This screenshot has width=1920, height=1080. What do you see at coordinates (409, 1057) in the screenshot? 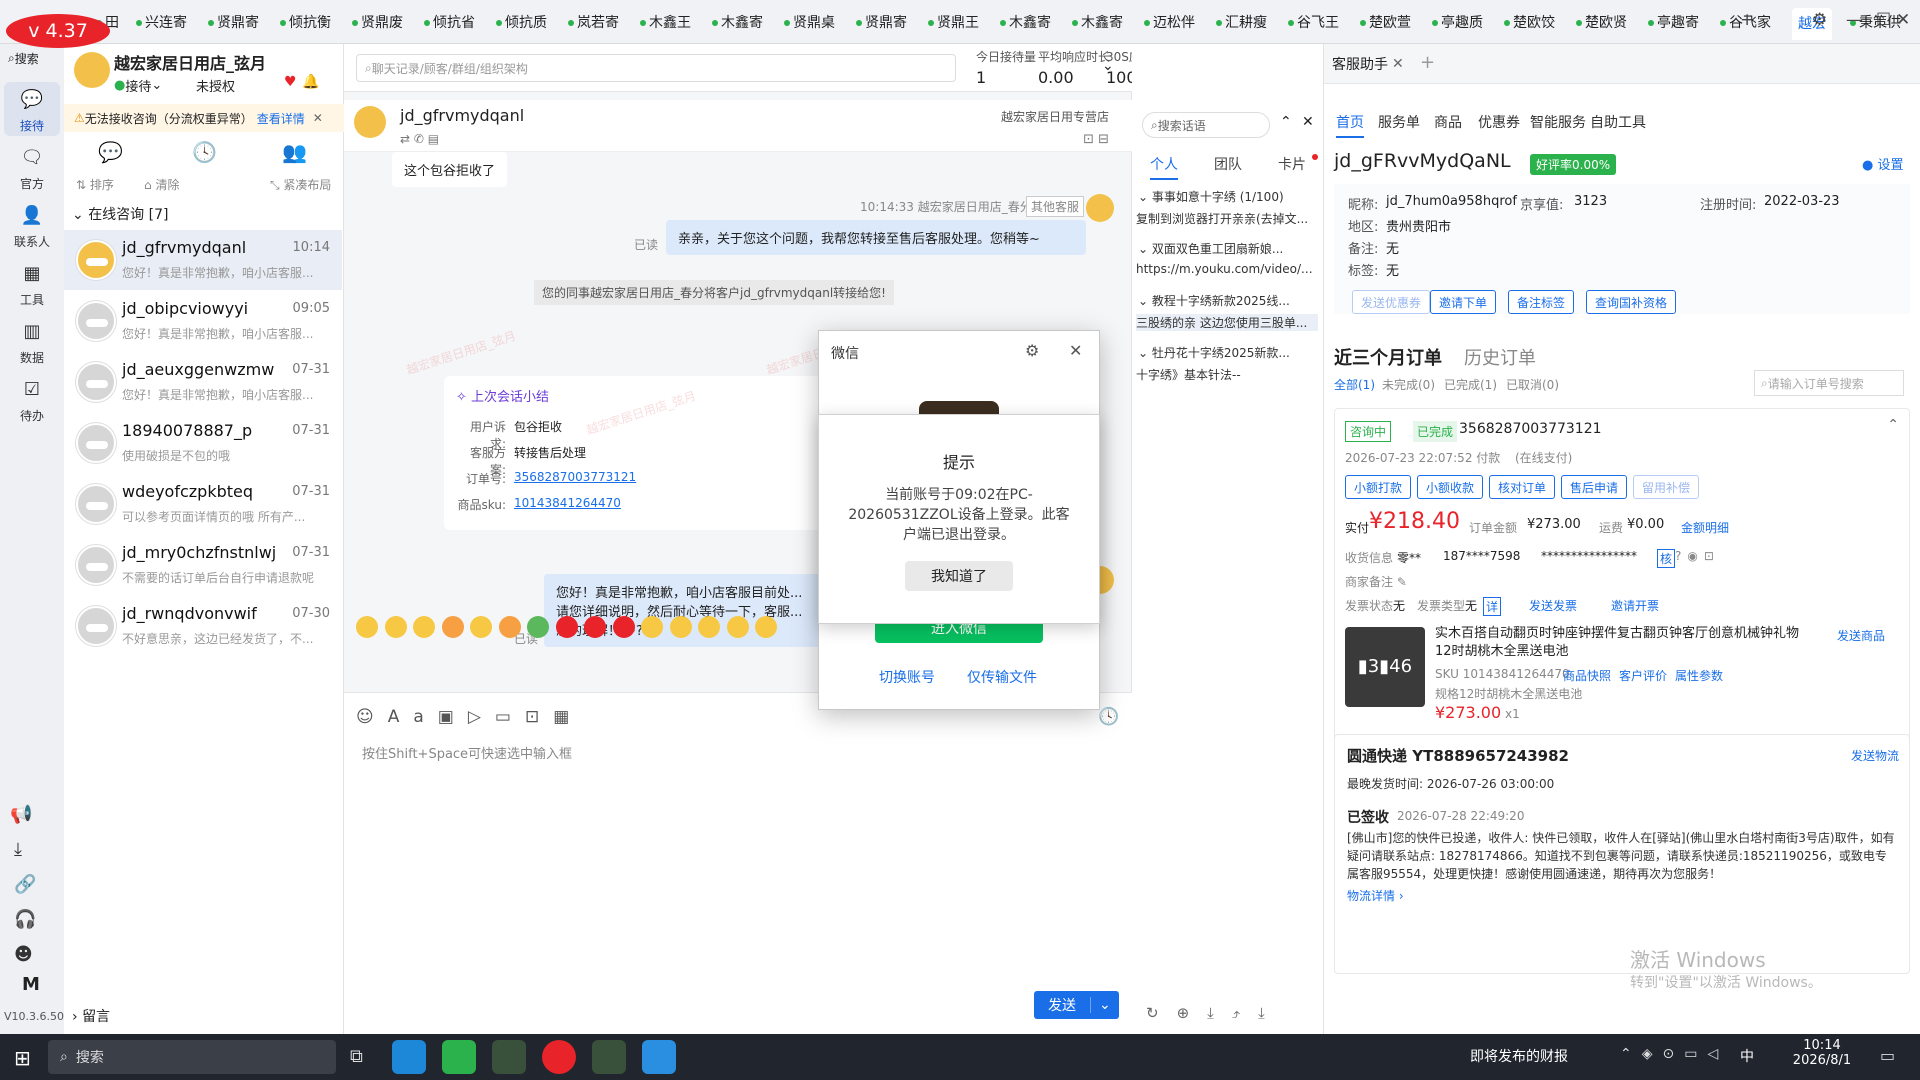
I see `edge-icon` at bounding box center [409, 1057].